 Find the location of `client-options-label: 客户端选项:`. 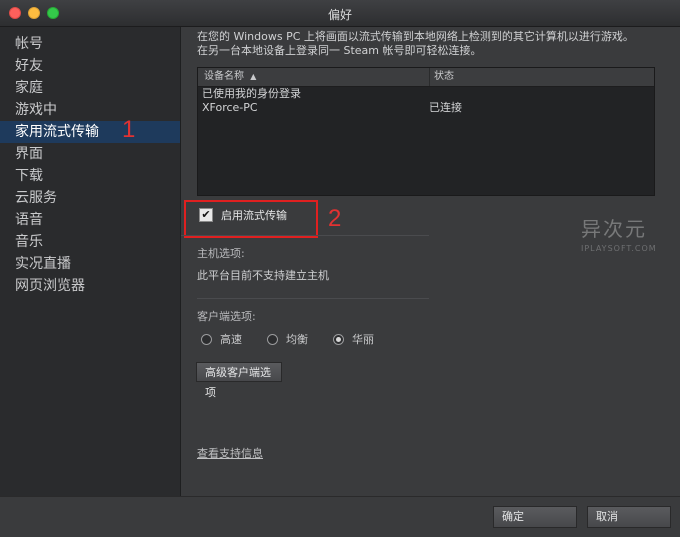

client-options-label: 客户端选项: is located at coordinates (226, 316).